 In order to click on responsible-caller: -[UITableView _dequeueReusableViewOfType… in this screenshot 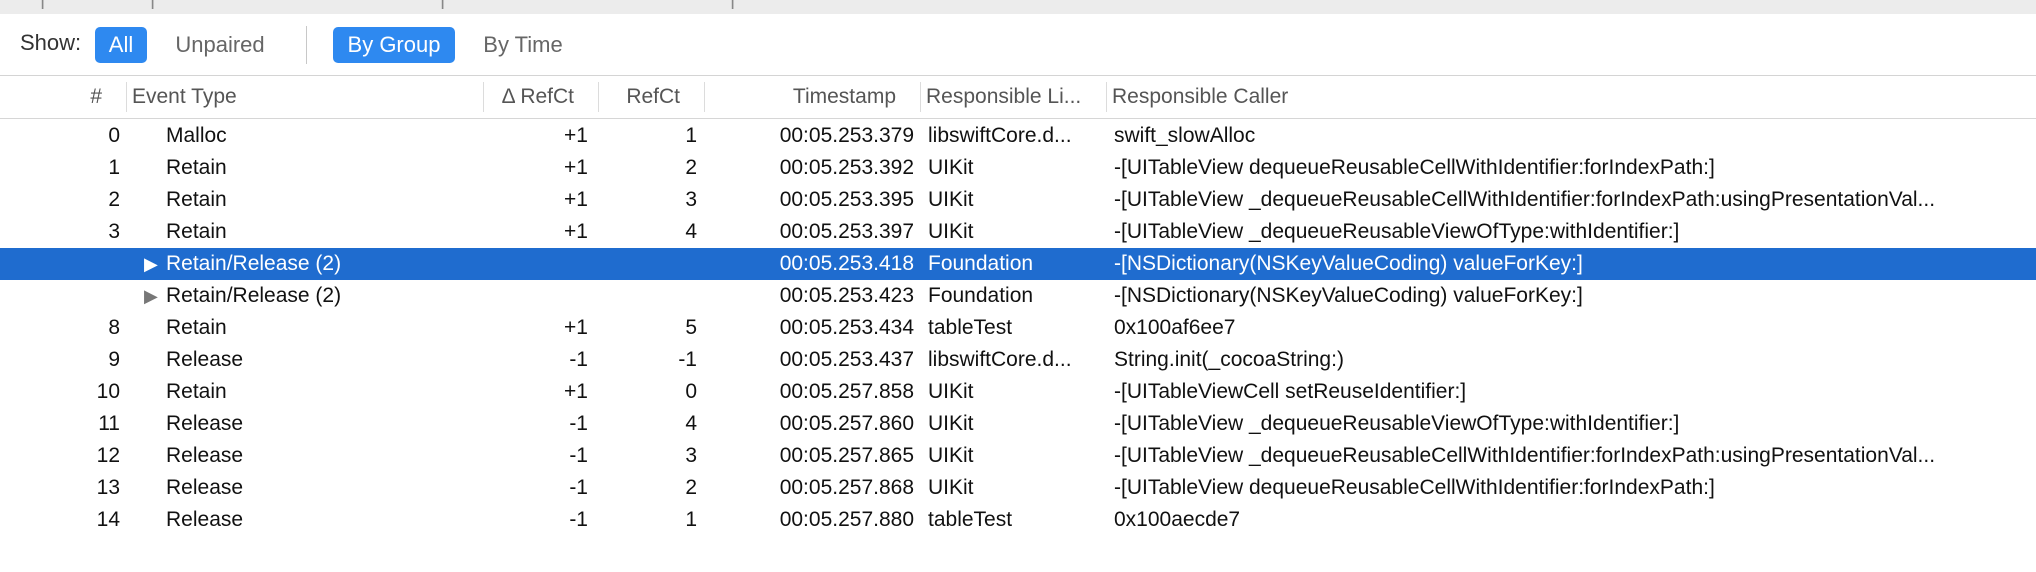, I will do `click(1397, 231)`.